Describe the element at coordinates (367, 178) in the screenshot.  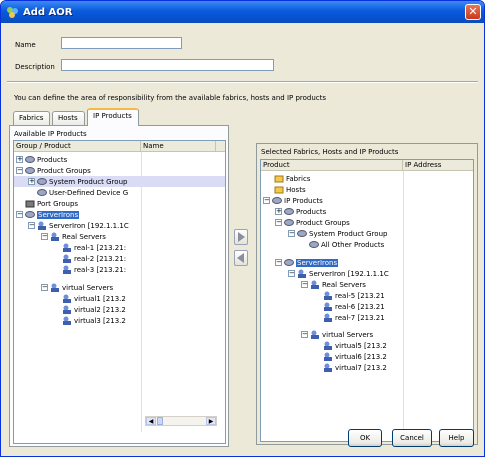
I see `tree-row-fabrics: Fabrics` at that location.